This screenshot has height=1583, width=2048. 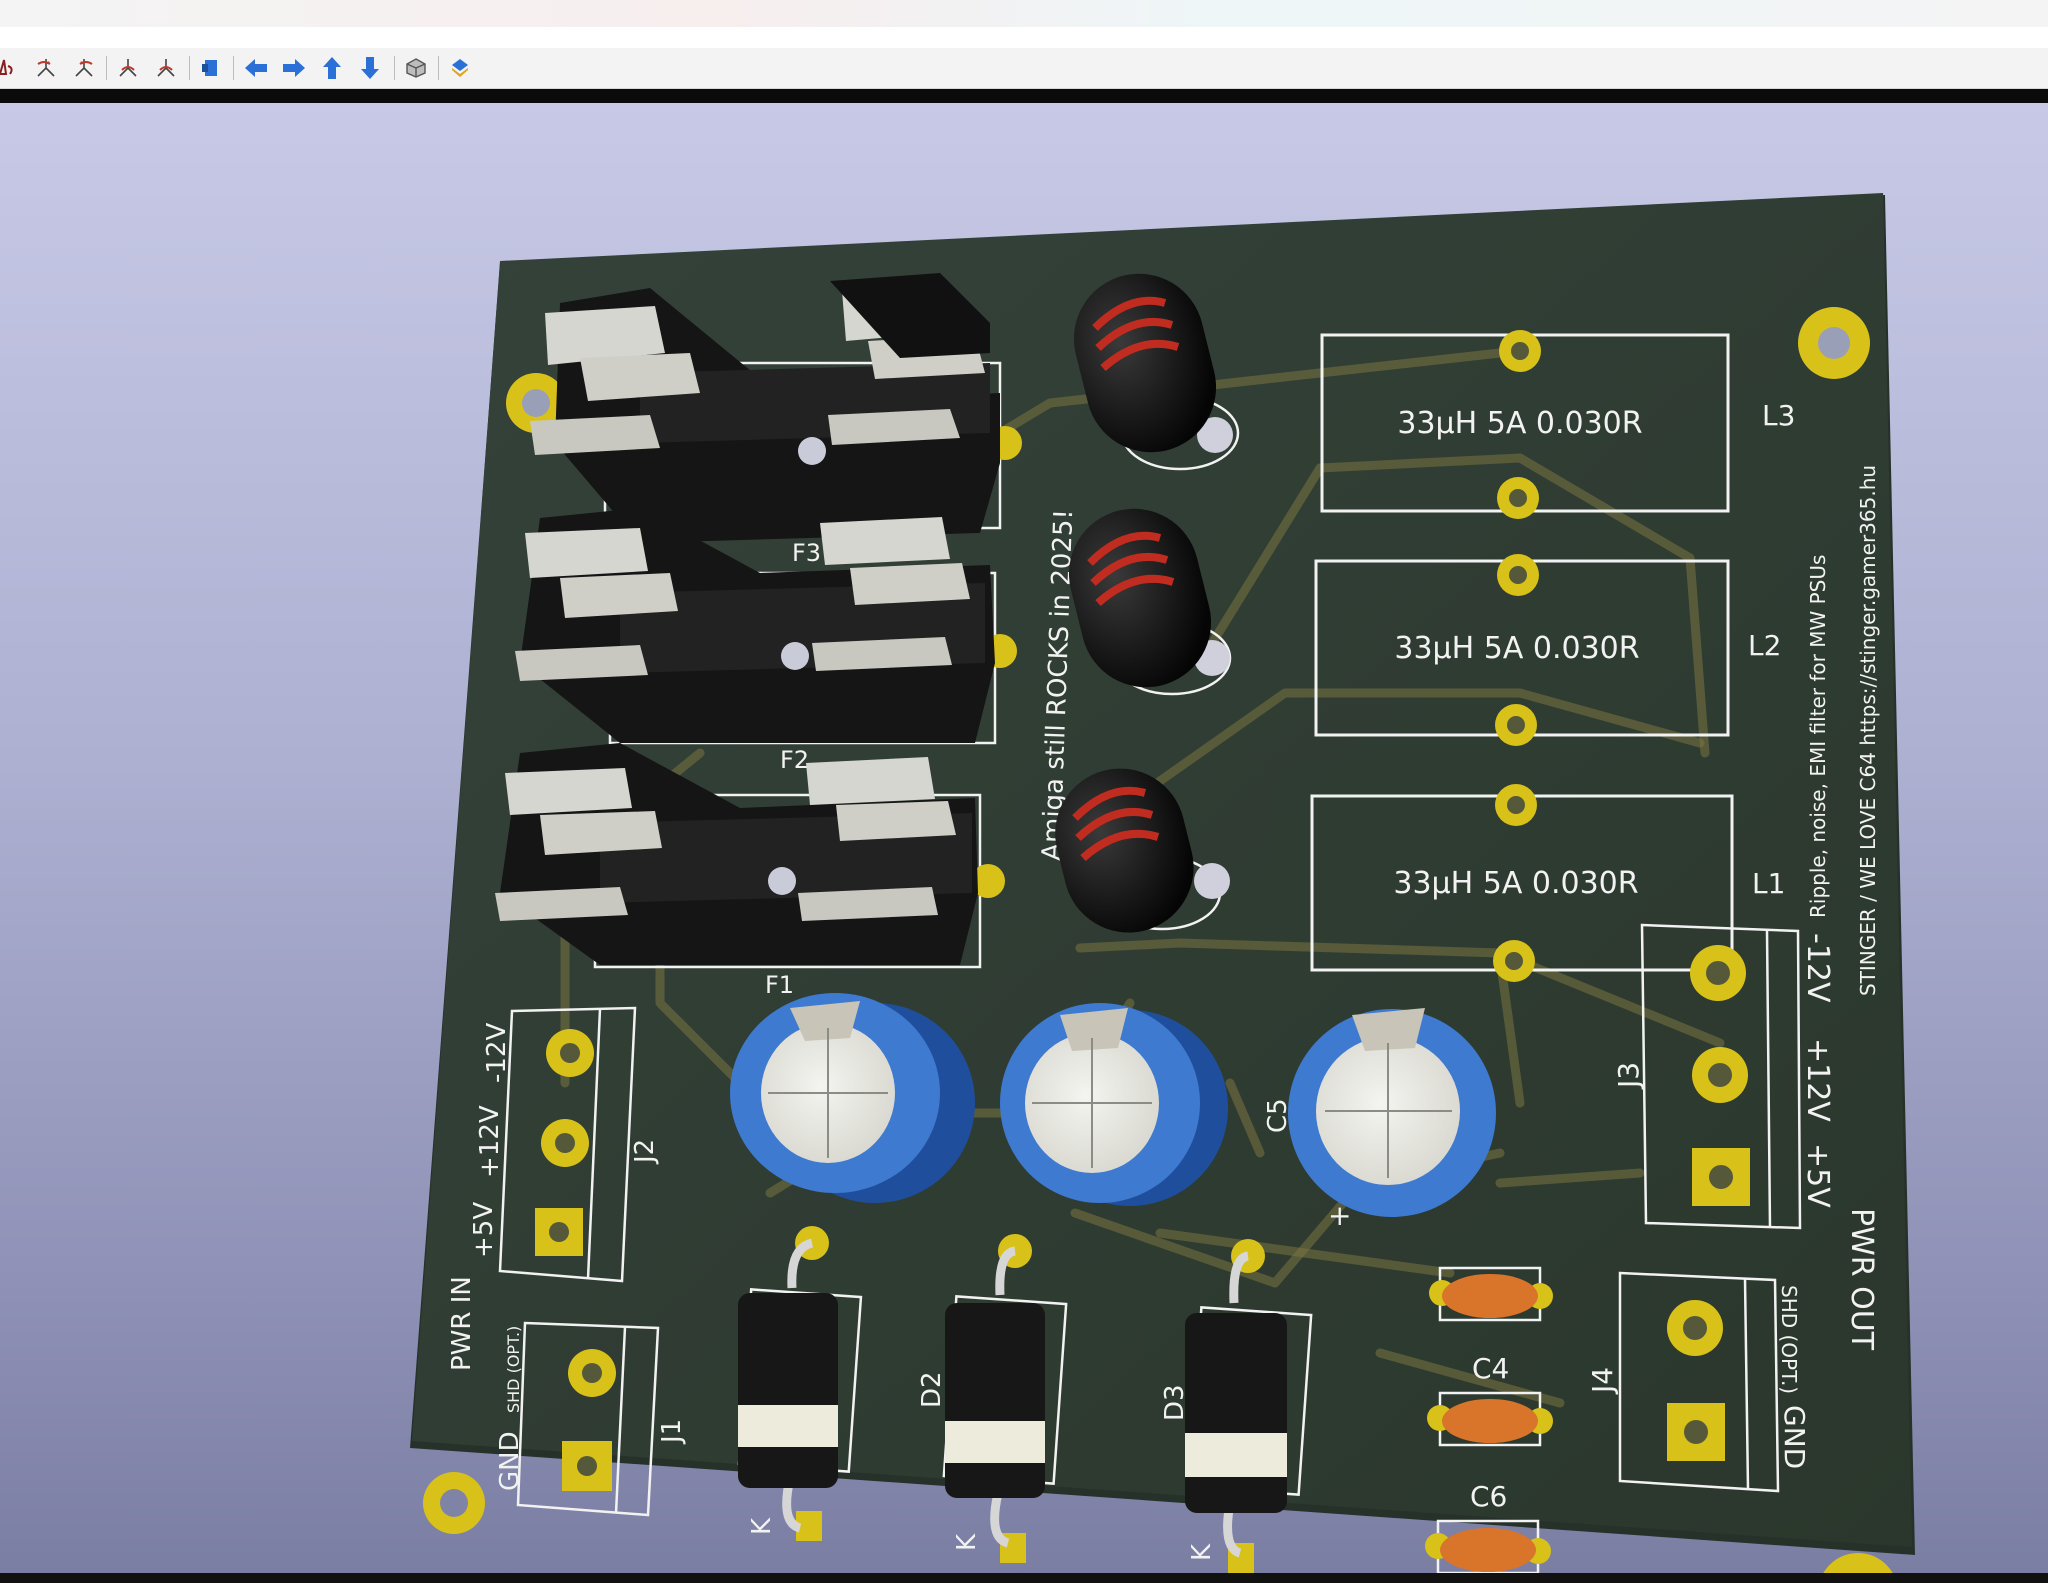 What do you see at coordinates (1024, 13) in the screenshot?
I see `window-title-bar` at bounding box center [1024, 13].